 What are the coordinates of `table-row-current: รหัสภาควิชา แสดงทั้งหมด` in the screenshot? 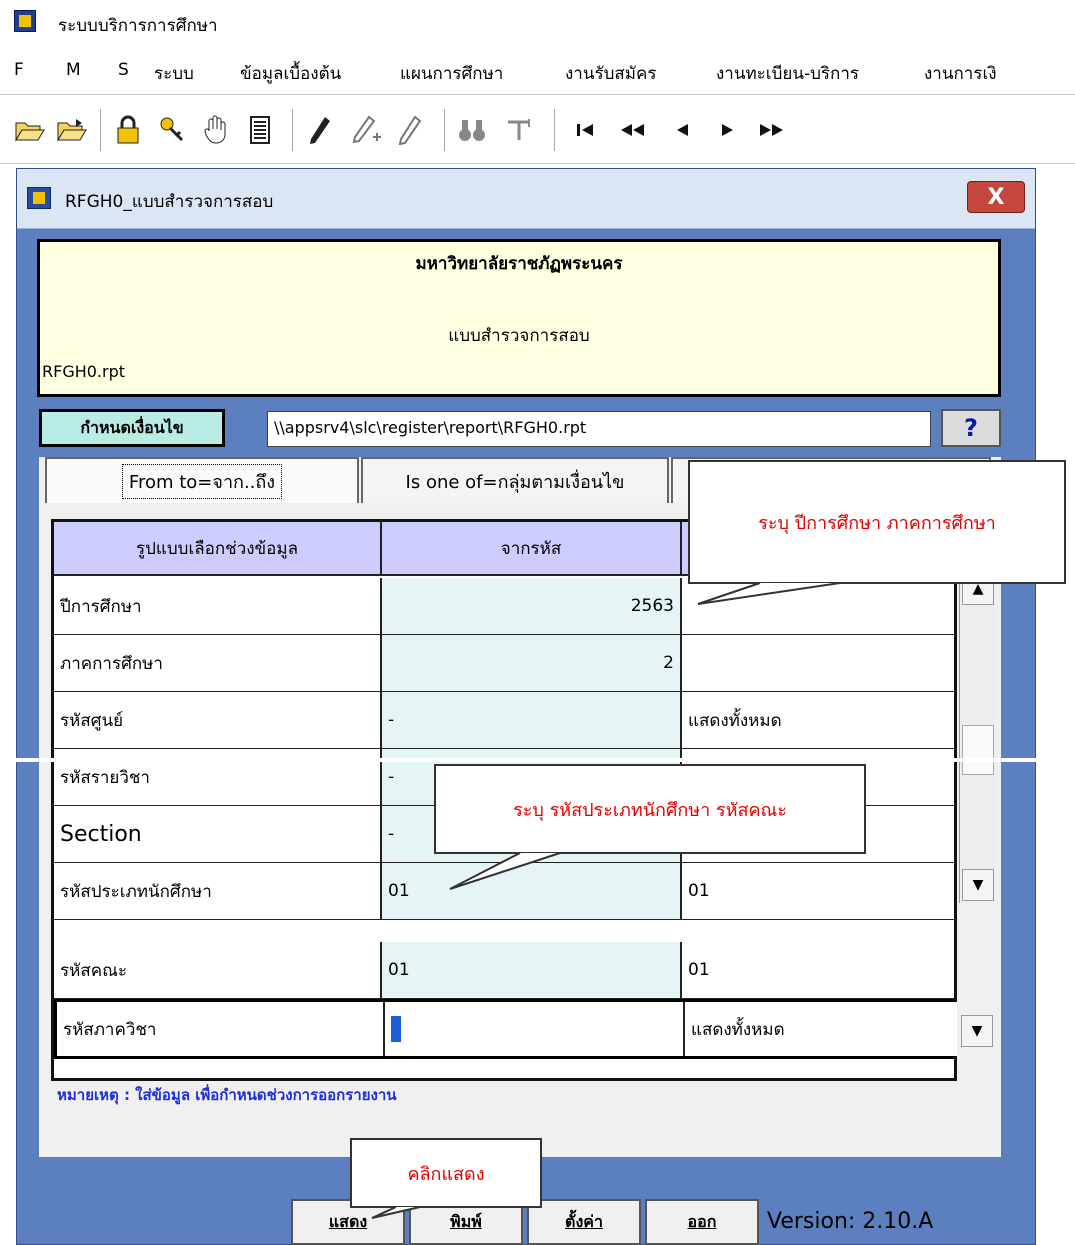 It's located at (505, 1029).